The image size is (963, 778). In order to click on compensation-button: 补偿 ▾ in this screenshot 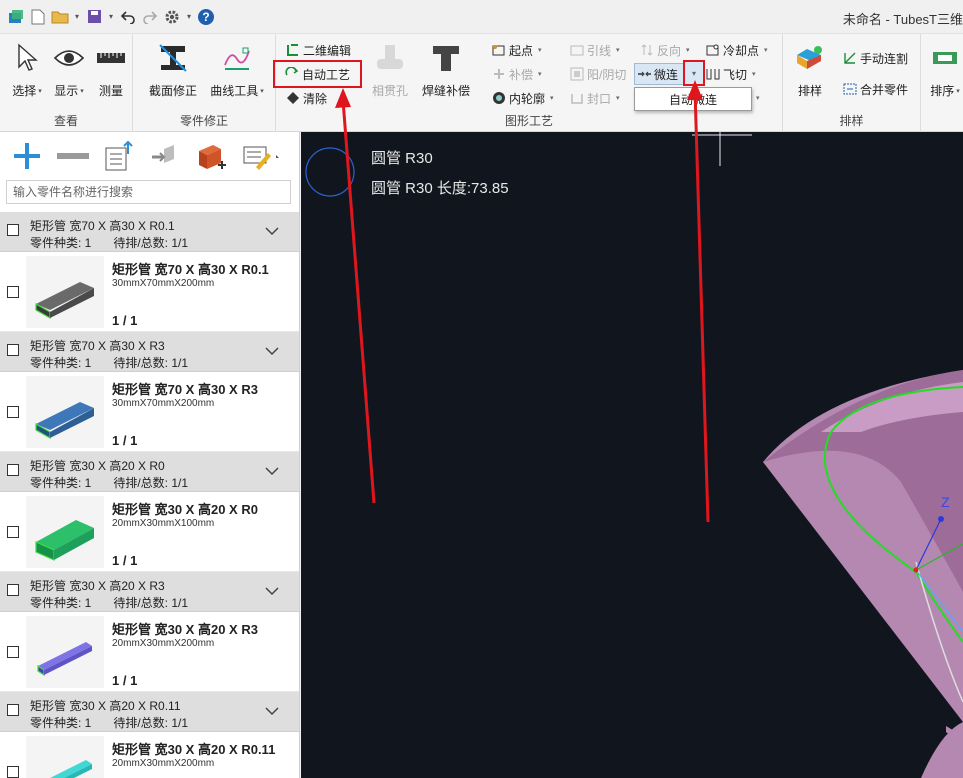, I will do `click(517, 74)`.